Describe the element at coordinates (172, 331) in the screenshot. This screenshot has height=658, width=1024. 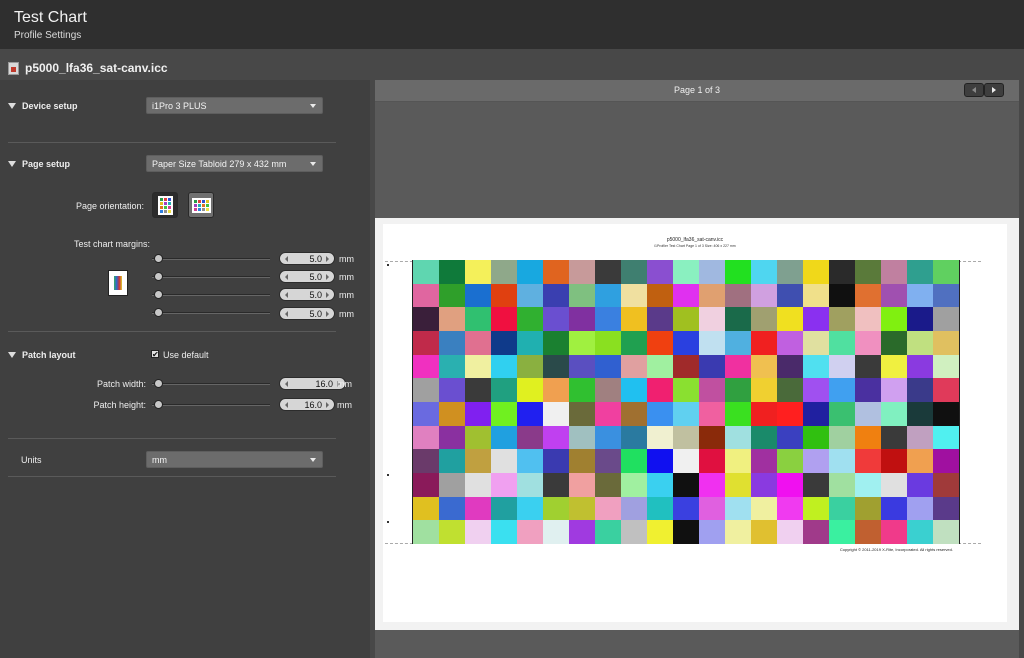
I see `divider` at that location.